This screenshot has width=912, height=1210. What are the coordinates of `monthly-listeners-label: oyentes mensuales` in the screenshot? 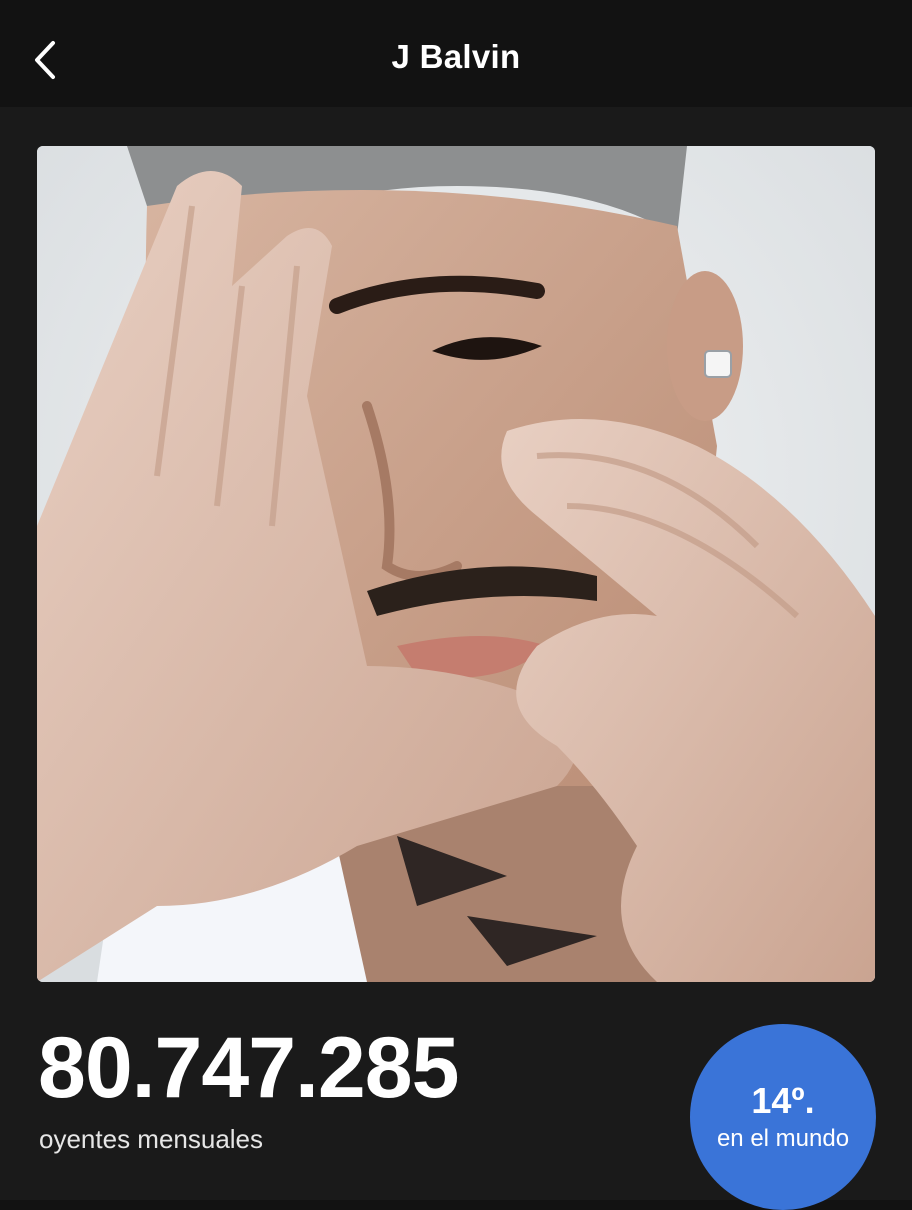 It's located at (151, 1139).